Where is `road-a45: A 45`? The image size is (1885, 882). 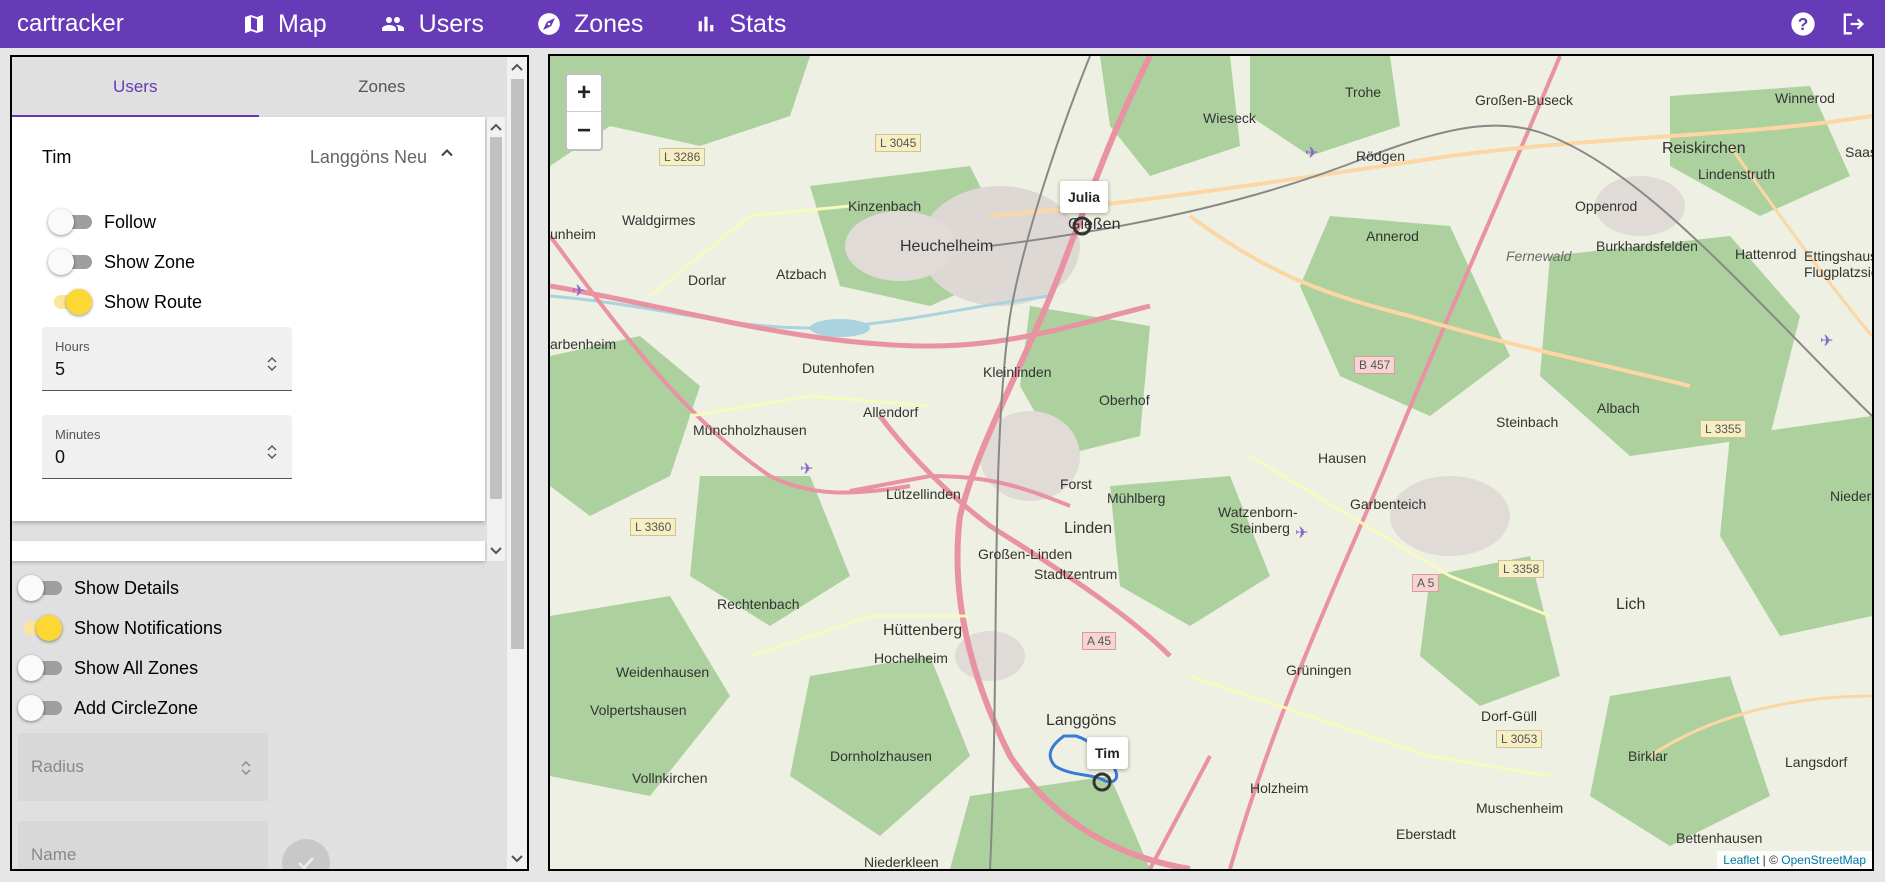 road-a45: A 45 is located at coordinates (1099, 641).